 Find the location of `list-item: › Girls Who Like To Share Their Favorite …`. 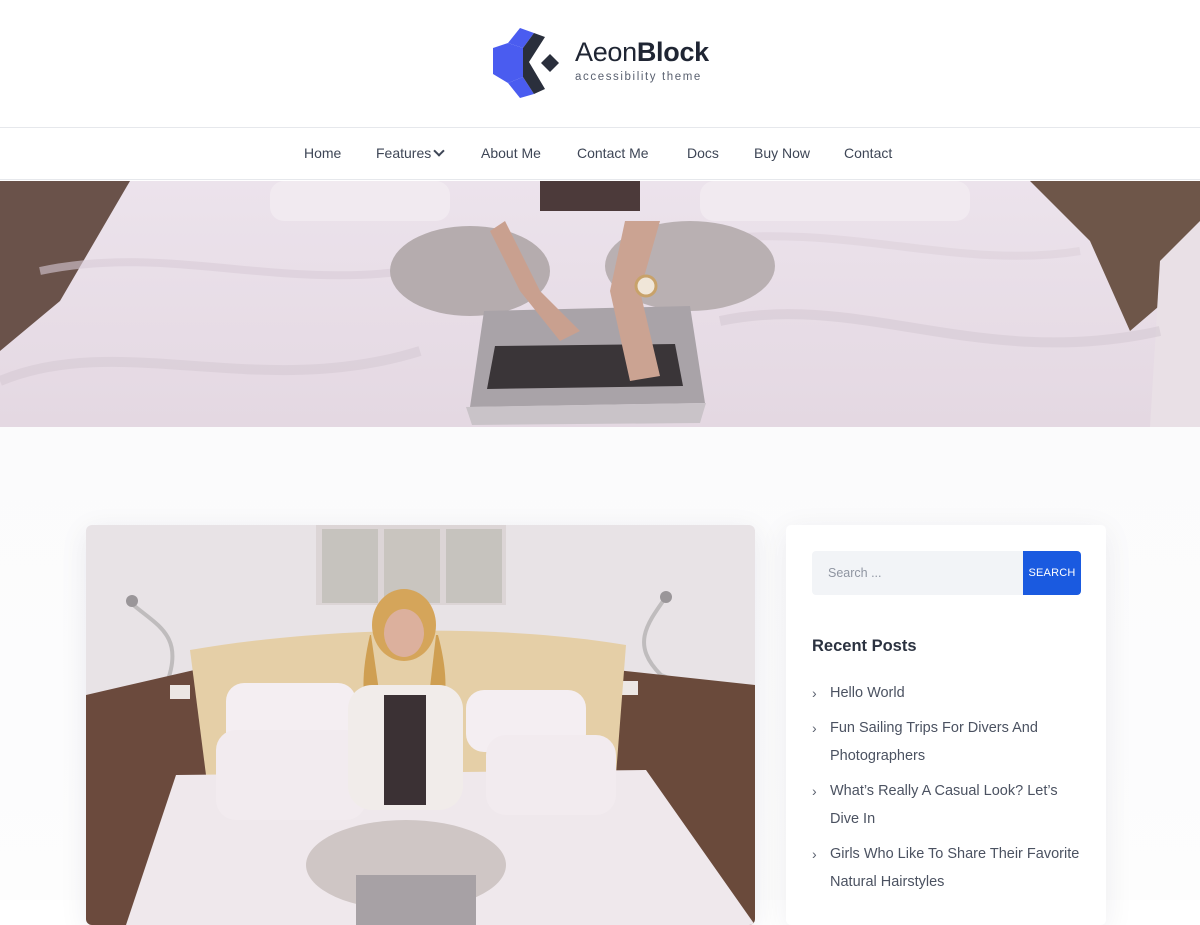

list-item: › Girls Who Like To Share Their Favorite … is located at coordinates (948, 868).